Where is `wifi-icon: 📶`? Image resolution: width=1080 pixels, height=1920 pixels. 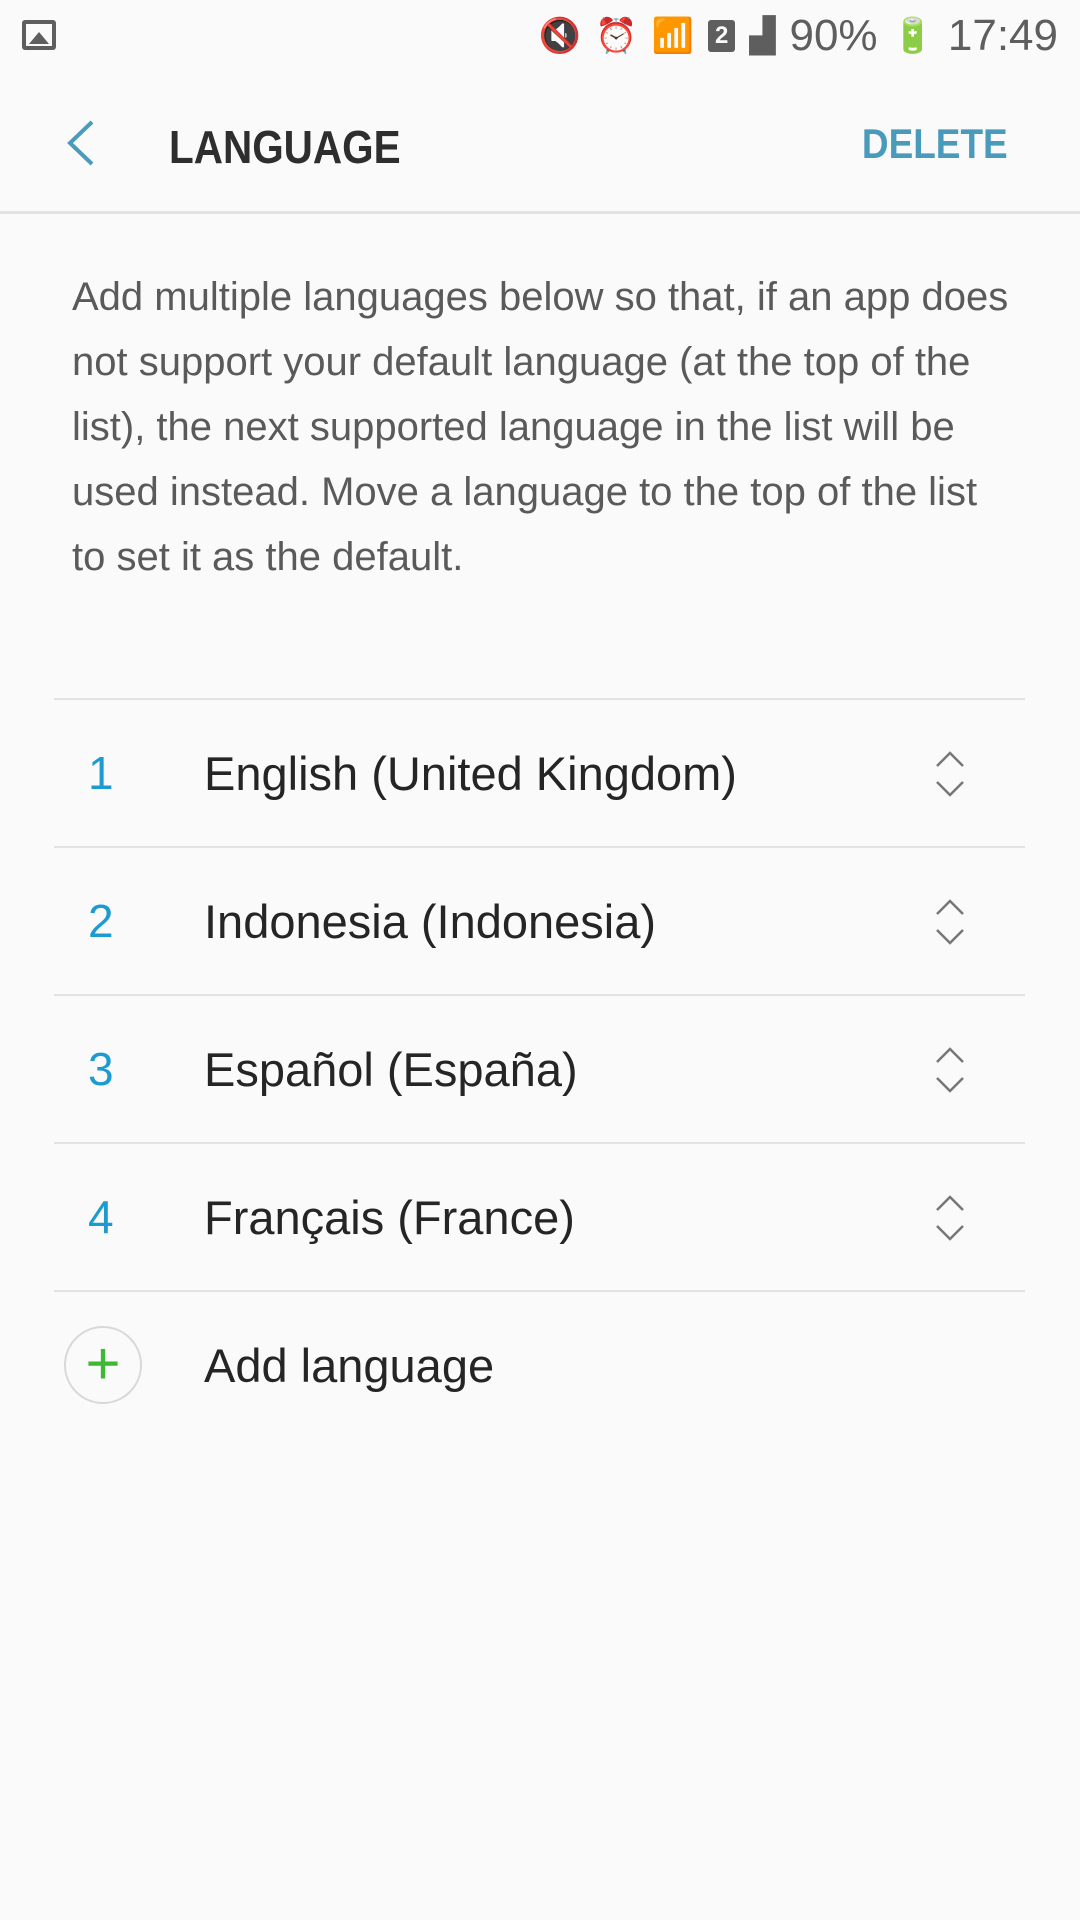 wifi-icon: 📶 is located at coordinates (672, 36).